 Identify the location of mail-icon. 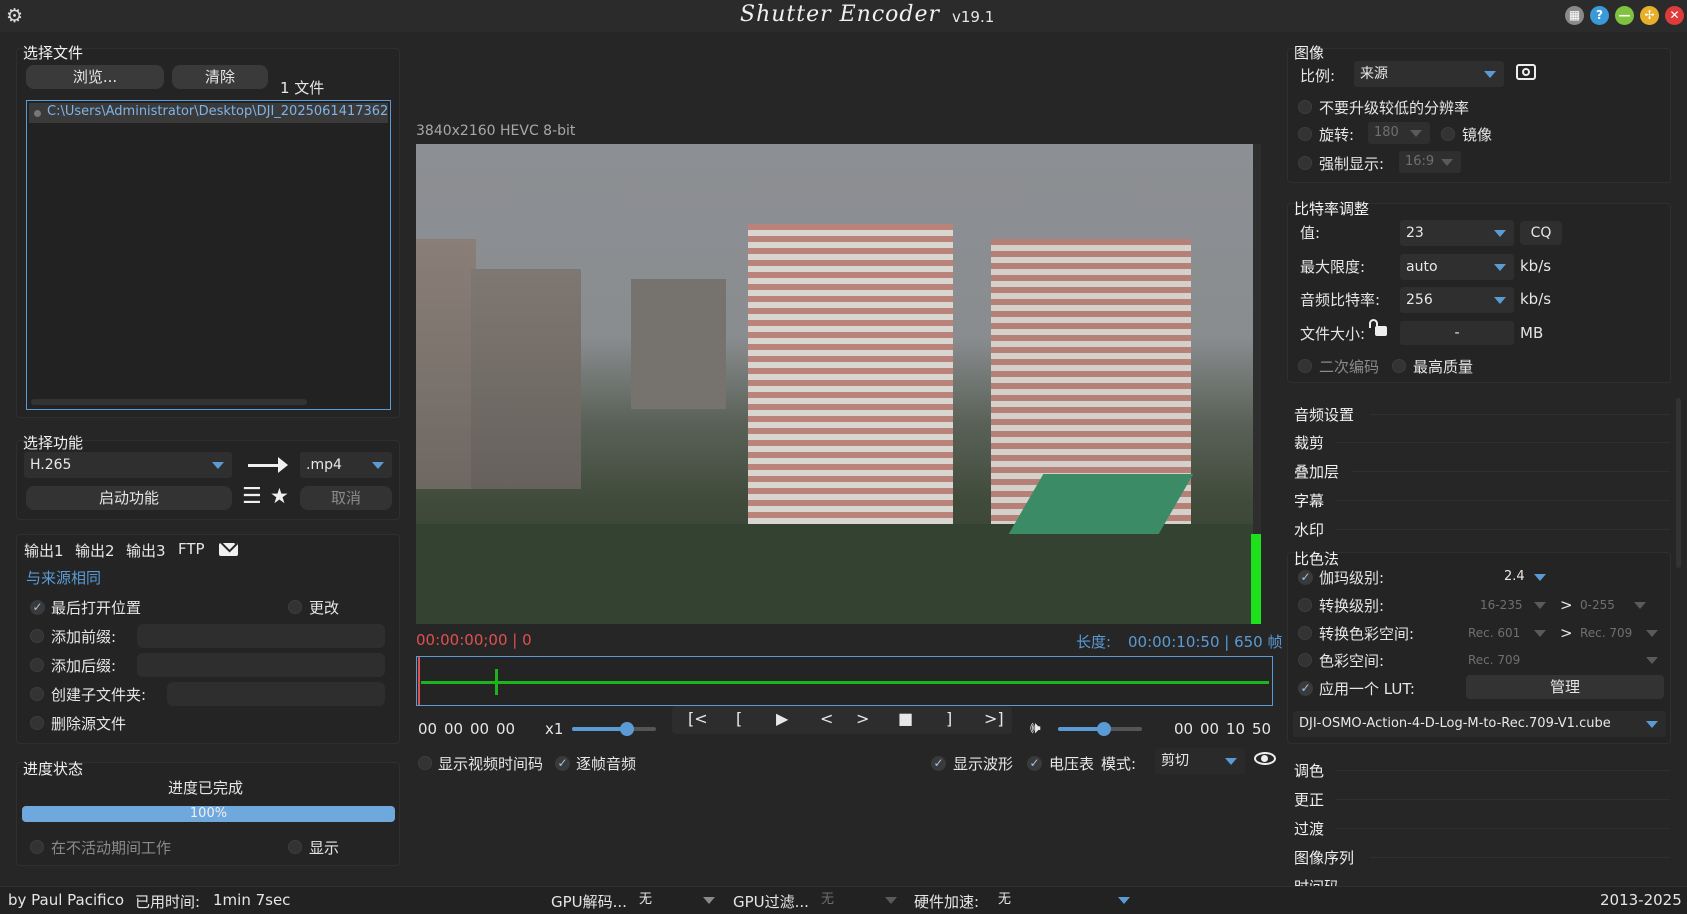
(228, 549).